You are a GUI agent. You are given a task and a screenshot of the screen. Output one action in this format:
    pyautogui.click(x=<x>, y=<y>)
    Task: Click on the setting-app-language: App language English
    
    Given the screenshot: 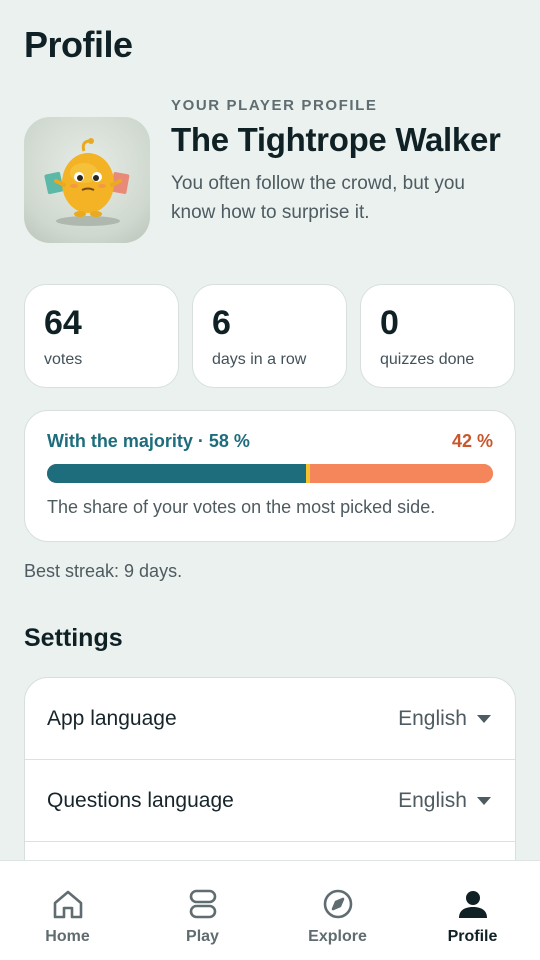 What is the action you would take?
    pyautogui.click(x=270, y=719)
    